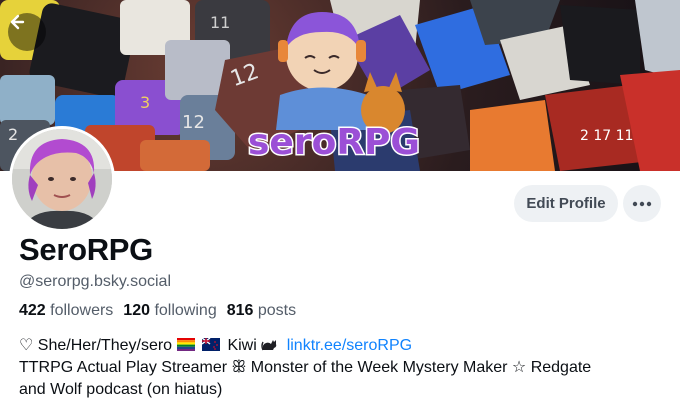  Describe the element at coordinates (136, 310) in the screenshot. I see `following-count: 120` at that location.